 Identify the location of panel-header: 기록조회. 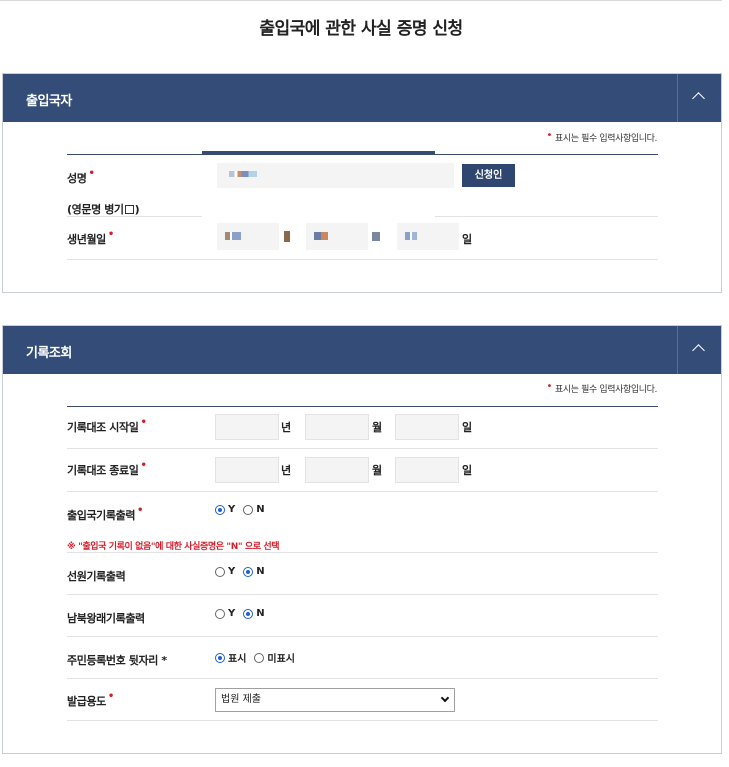
(362, 350).